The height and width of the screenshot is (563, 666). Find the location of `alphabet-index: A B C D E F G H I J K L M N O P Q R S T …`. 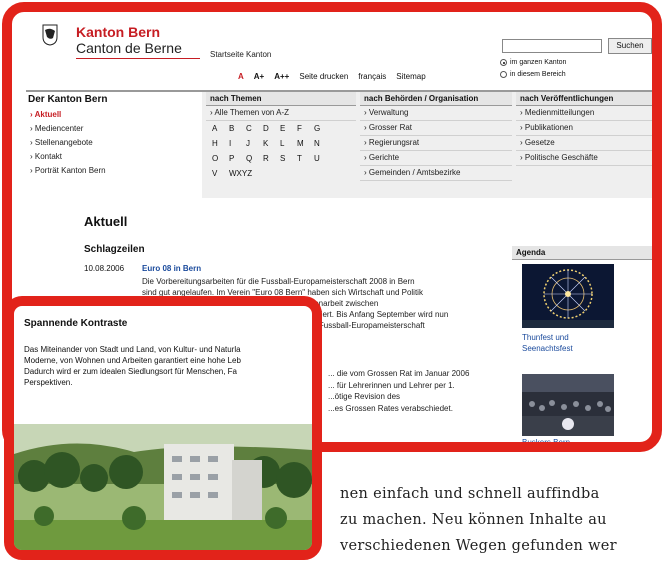

alphabet-index: A B C D E F G H I J K L M N O P Q R S T … is located at coordinates (281, 151).